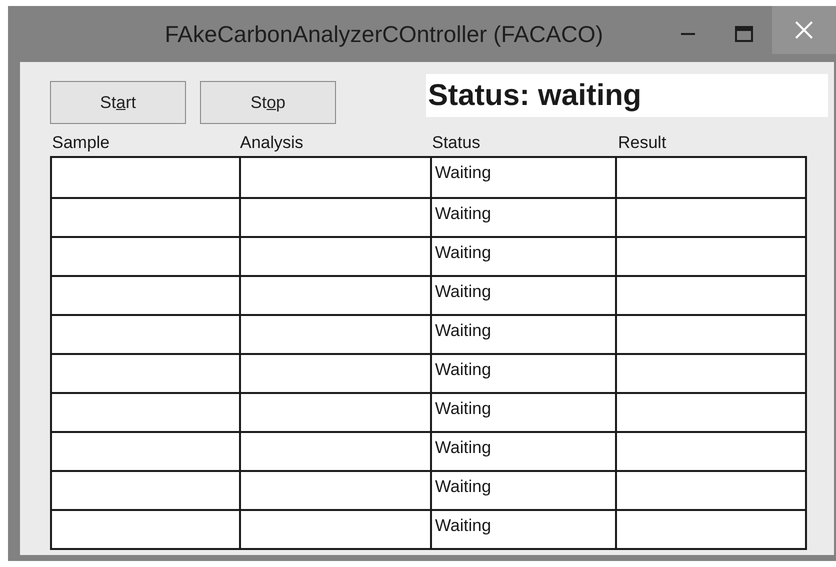  Describe the element at coordinates (744, 34) in the screenshot. I see `maximize-icon` at that location.